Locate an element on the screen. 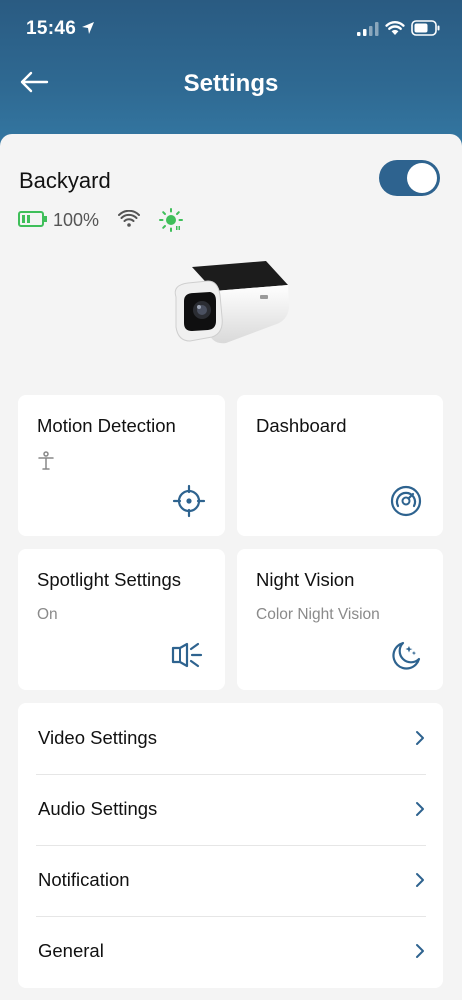 This screenshot has width=462, height=1000. device-toggle is located at coordinates (409, 178).